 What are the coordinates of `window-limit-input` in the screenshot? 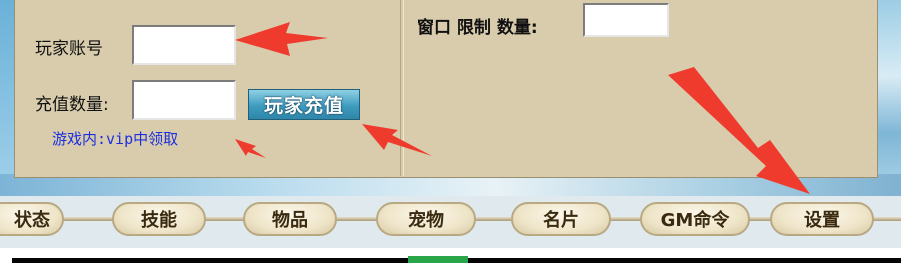 It's located at (626, 20).